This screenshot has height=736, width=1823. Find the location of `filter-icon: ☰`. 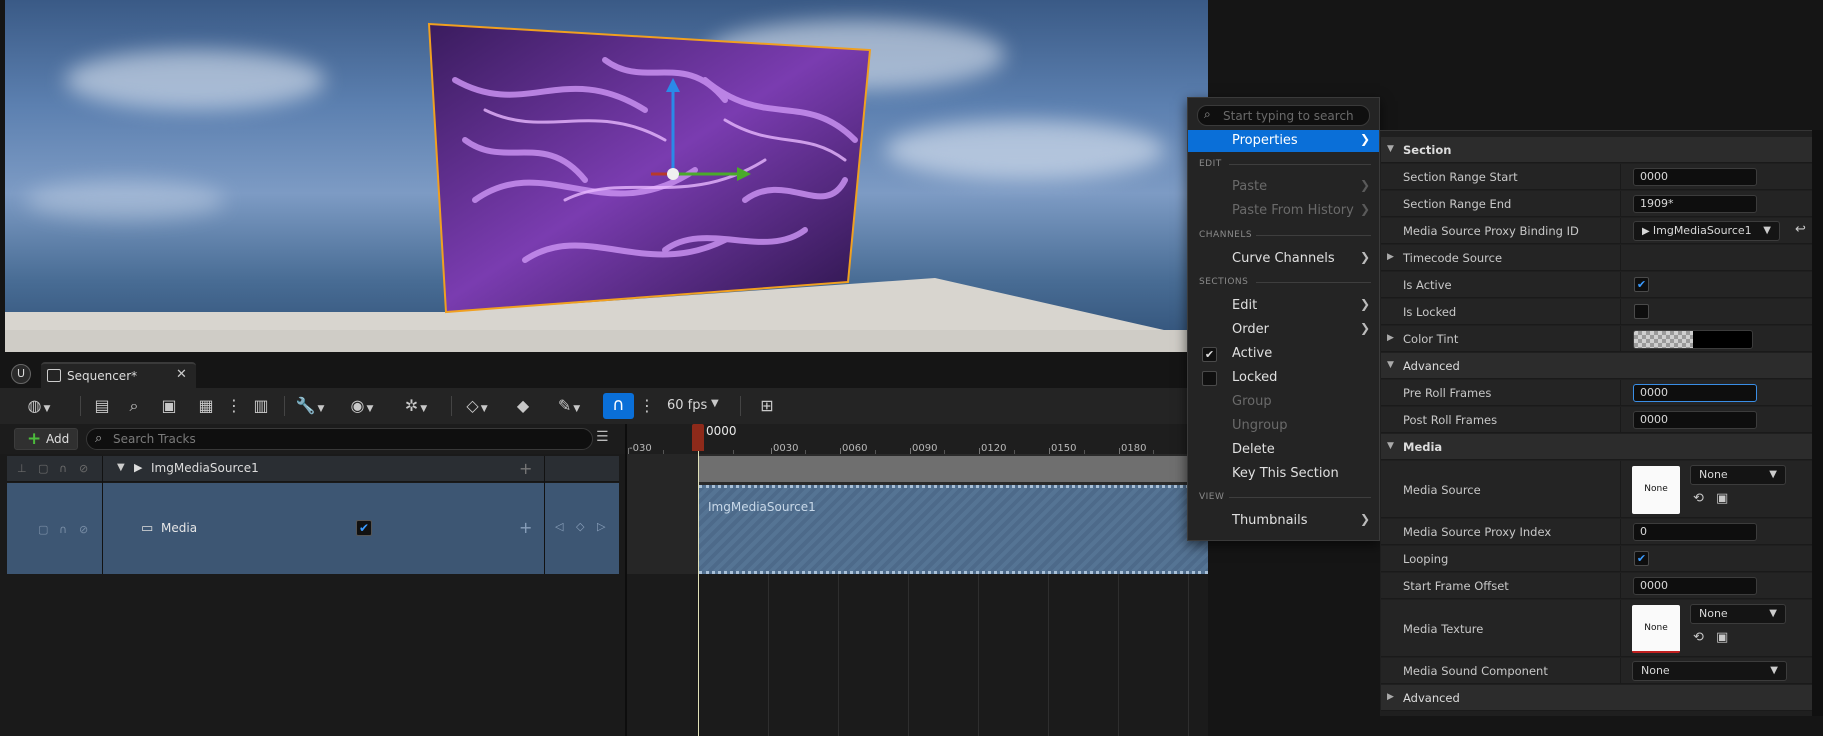

filter-icon: ☰ is located at coordinates (602, 437).